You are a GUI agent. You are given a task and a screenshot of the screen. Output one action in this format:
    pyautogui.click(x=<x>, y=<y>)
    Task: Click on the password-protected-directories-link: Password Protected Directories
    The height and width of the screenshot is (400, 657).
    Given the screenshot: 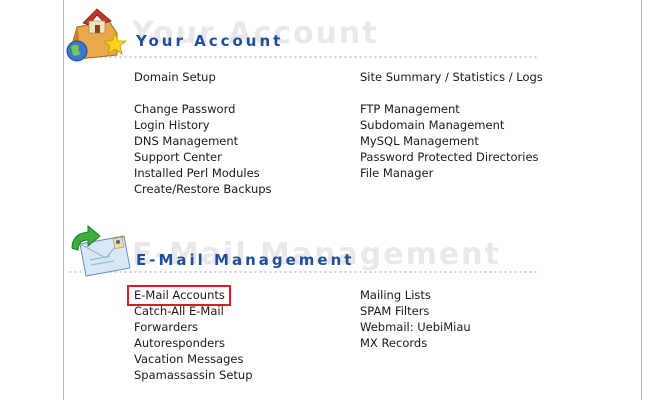 What is the action you would take?
    pyautogui.click(x=449, y=157)
    